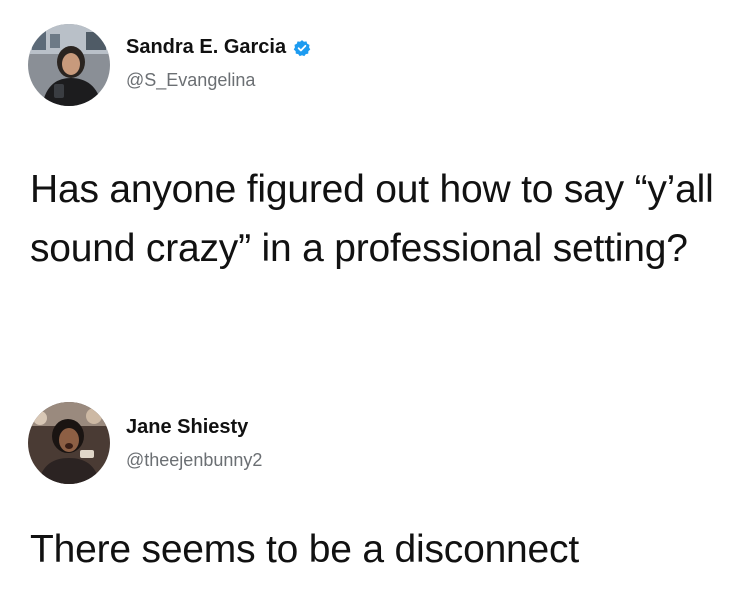 The height and width of the screenshot is (611, 750). I want to click on handle: @theejenbunny2, so click(194, 460).